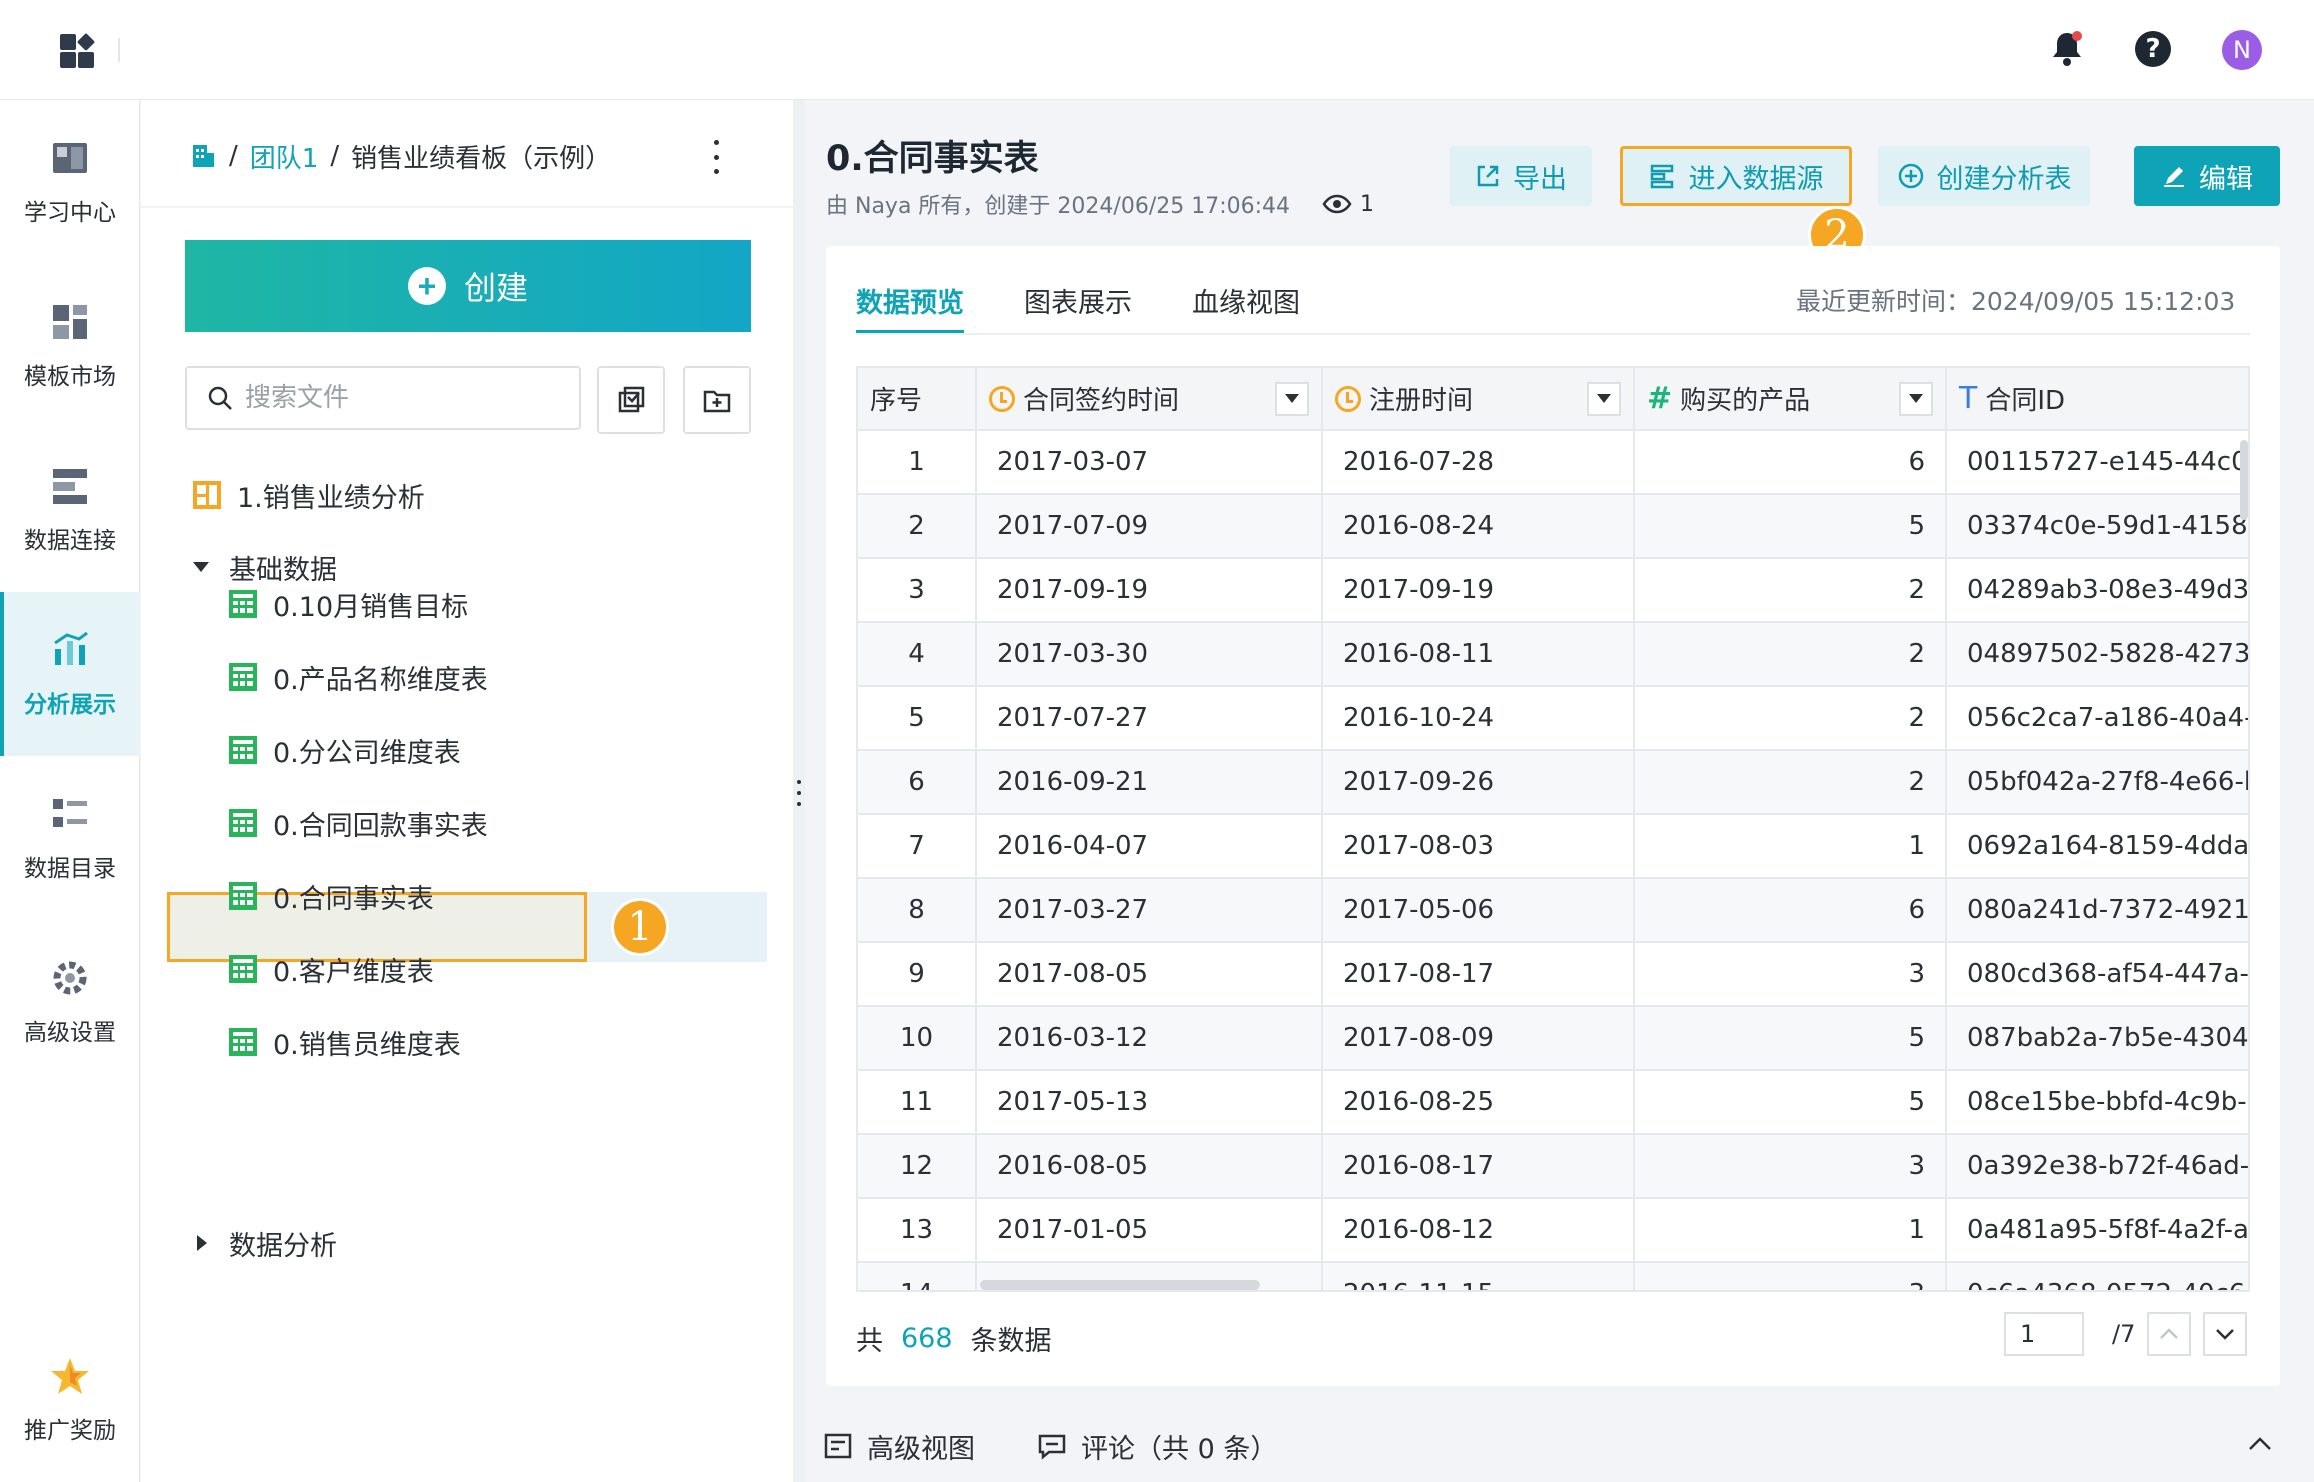 This screenshot has height=1482, width=2314. What do you see at coordinates (284, 156) in the screenshot?
I see `breadcrumb-team-link: 团队1` at bounding box center [284, 156].